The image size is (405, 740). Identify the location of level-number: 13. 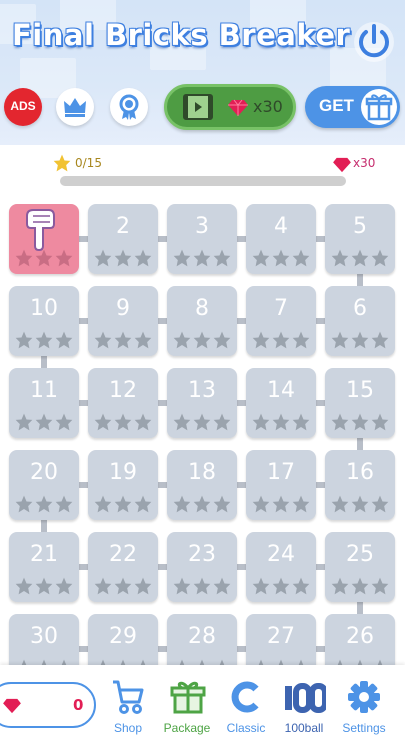
(202, 390).